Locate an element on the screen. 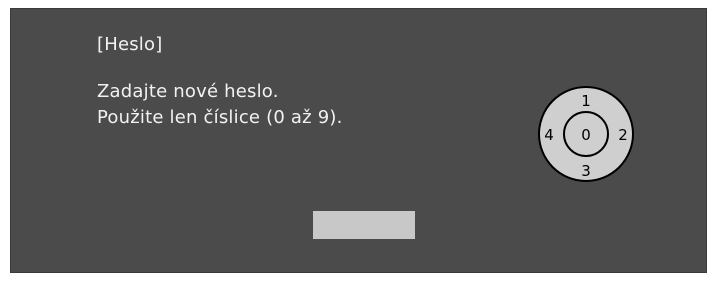 This screenshot has height=281, width=717. keypad-center-digit: 0 is located at coordinates (586, 135).